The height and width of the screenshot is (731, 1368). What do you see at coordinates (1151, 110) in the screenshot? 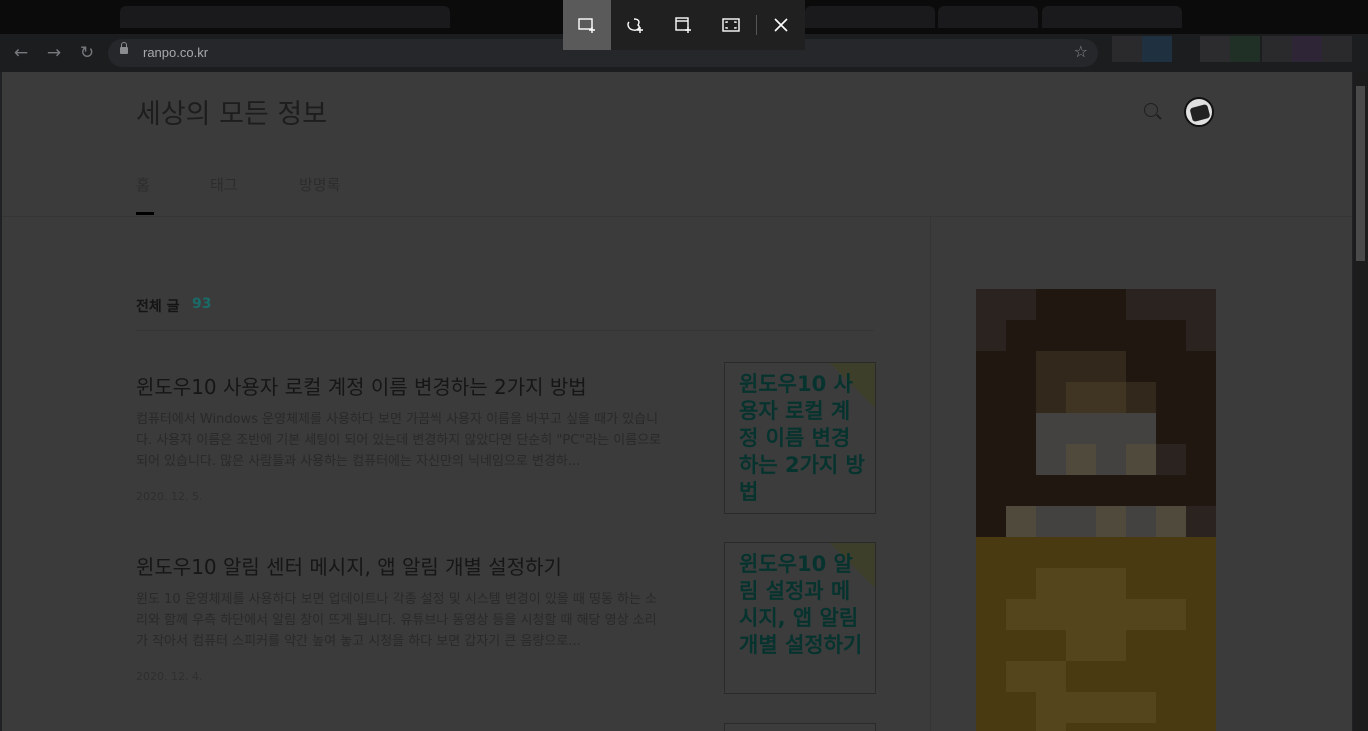
I see `search-icon` at bounding box center [1151, 110].